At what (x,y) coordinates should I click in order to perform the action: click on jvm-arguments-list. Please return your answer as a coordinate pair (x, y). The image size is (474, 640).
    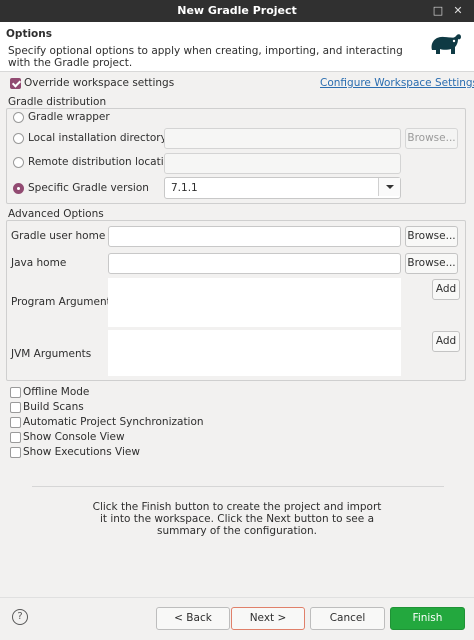
    Looking at the image, I should click on (254, 353).